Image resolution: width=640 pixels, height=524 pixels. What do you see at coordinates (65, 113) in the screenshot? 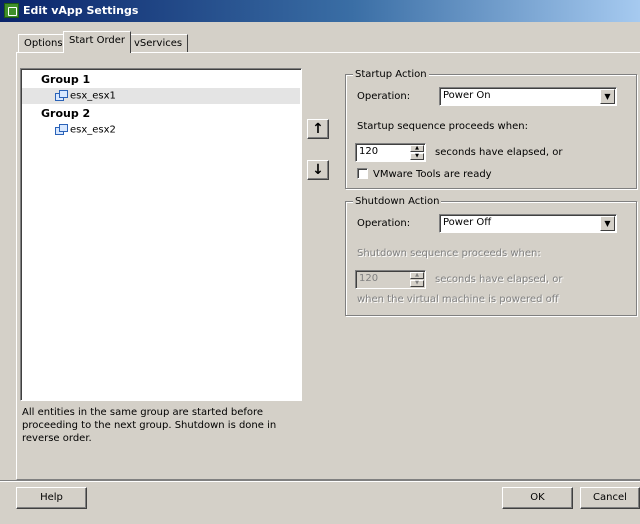
I see `tree-group-2: Group 2` at bounding box center [65, 113].